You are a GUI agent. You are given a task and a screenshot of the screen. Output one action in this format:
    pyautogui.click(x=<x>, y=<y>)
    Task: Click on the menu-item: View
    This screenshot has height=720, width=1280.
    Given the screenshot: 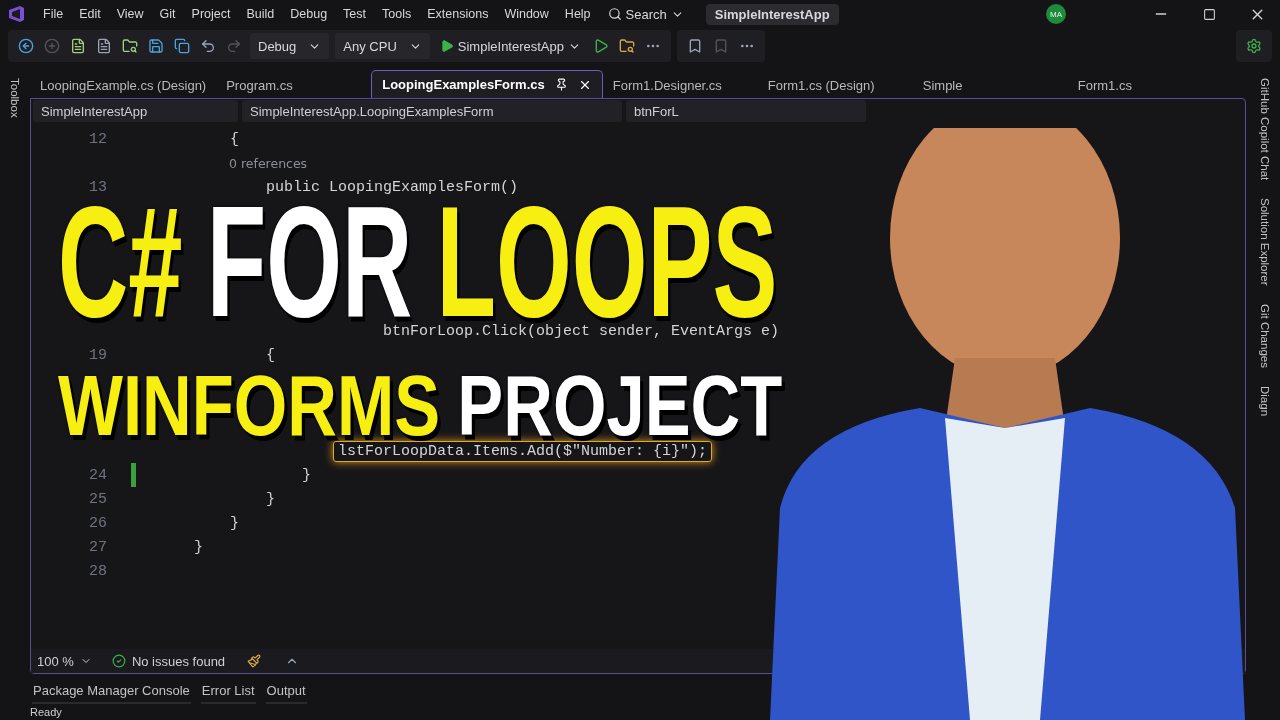 What is the action you would take?
    pyautogui.click(x=130, y=14)
    